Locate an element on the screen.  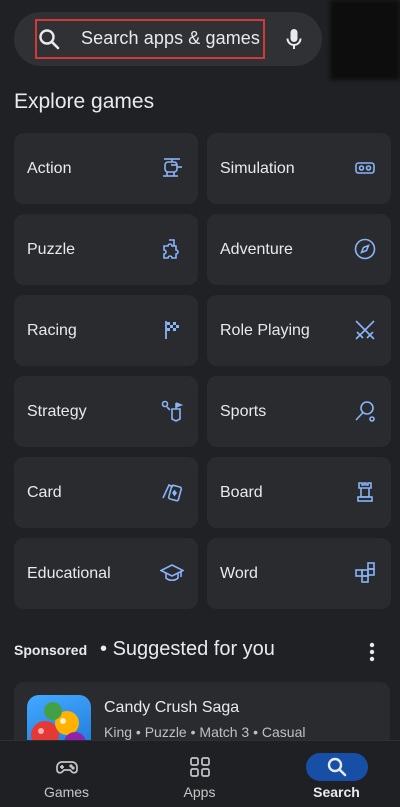
nav-tab-games: Games is located at coordinates (66, 774).